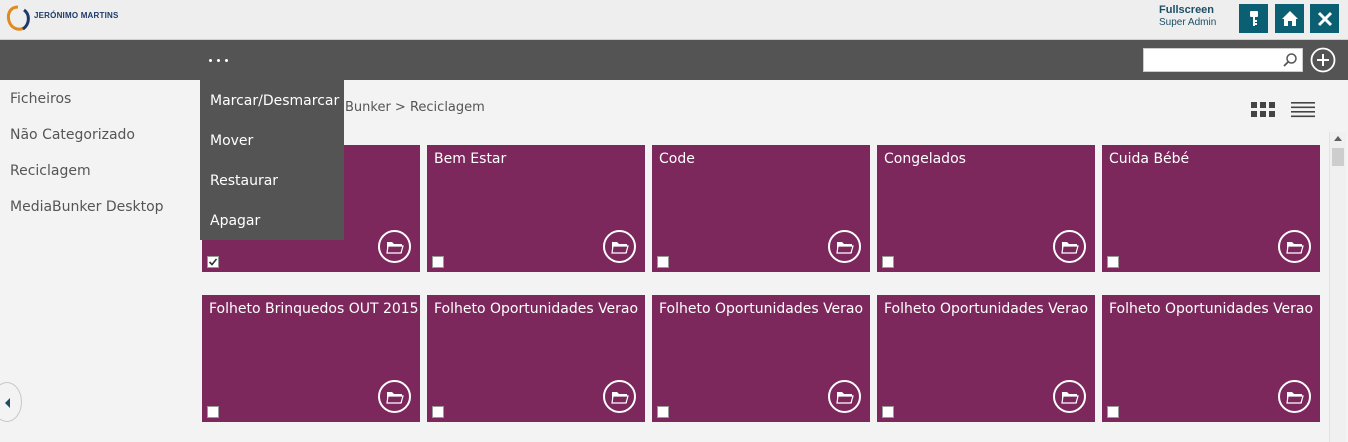  I want to click on folder-tile: Code, so click(761, 208).